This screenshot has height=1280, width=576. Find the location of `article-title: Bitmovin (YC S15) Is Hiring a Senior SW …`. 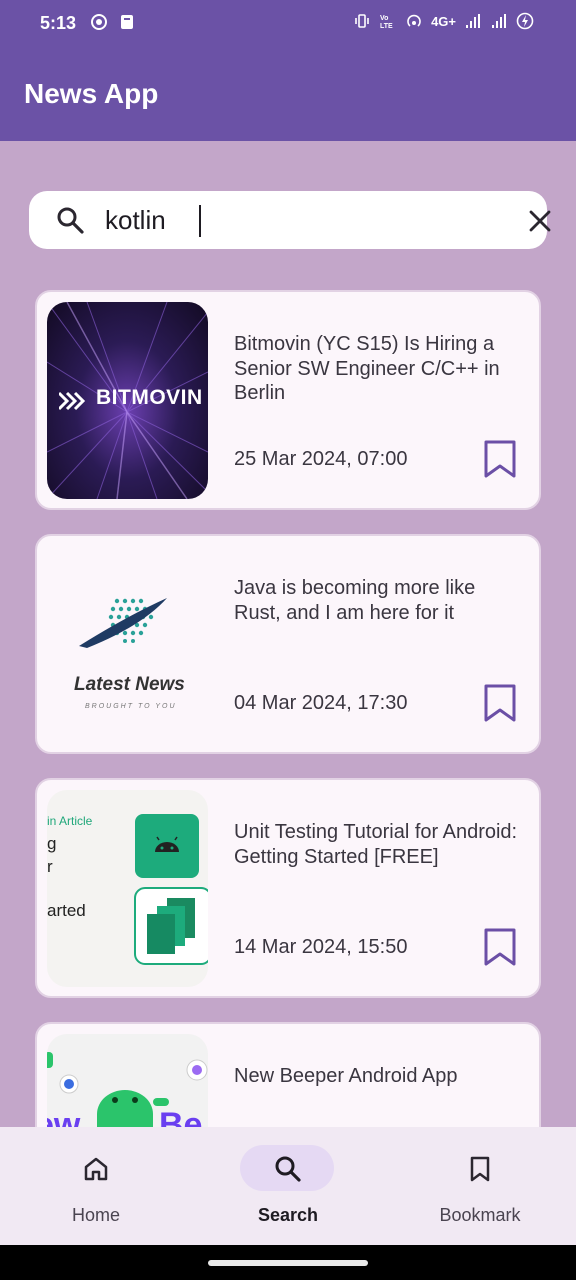

article-title: Bitmovin (YC S15) Is Hiring a Senior SW … is located at coordinates (367, 368).